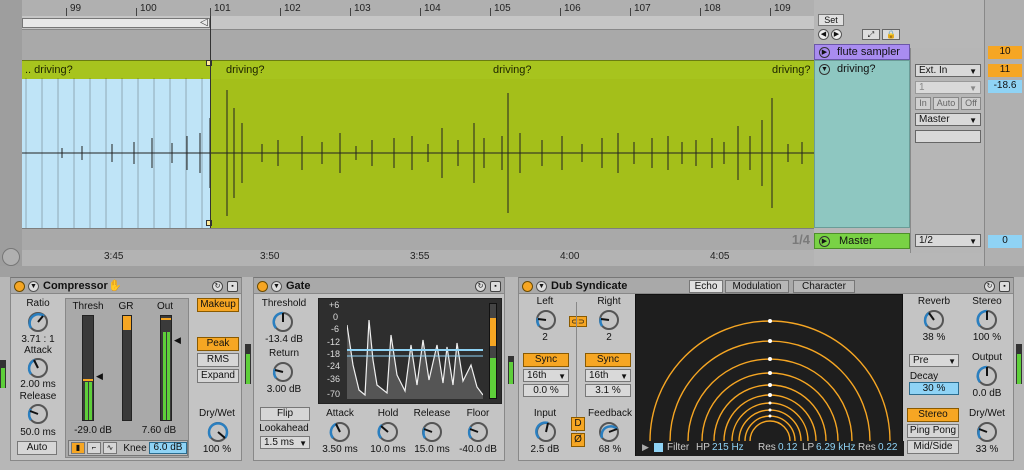  What do you see at coordinates (987, 376) in the screenshot?
I see `output-knob` at bounding box center [987, 376].